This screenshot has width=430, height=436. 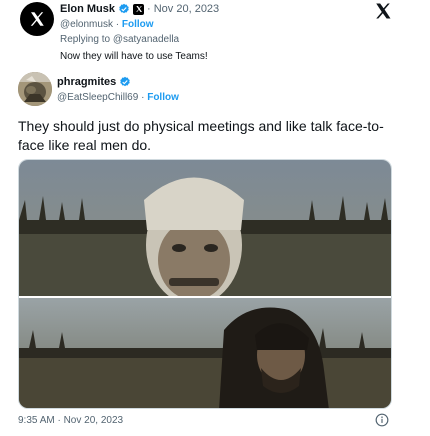 I want to click on author-row: phragmites, so click(x=94, y=82).